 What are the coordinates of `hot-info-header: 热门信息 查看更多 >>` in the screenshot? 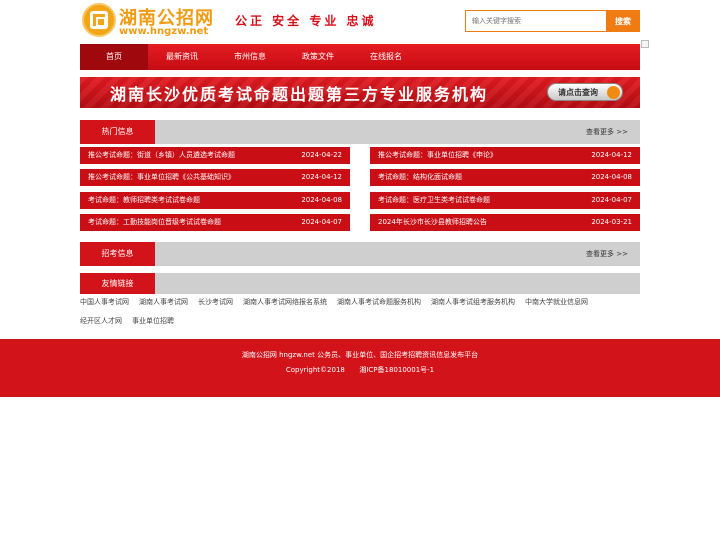 It's located at (360, 132).